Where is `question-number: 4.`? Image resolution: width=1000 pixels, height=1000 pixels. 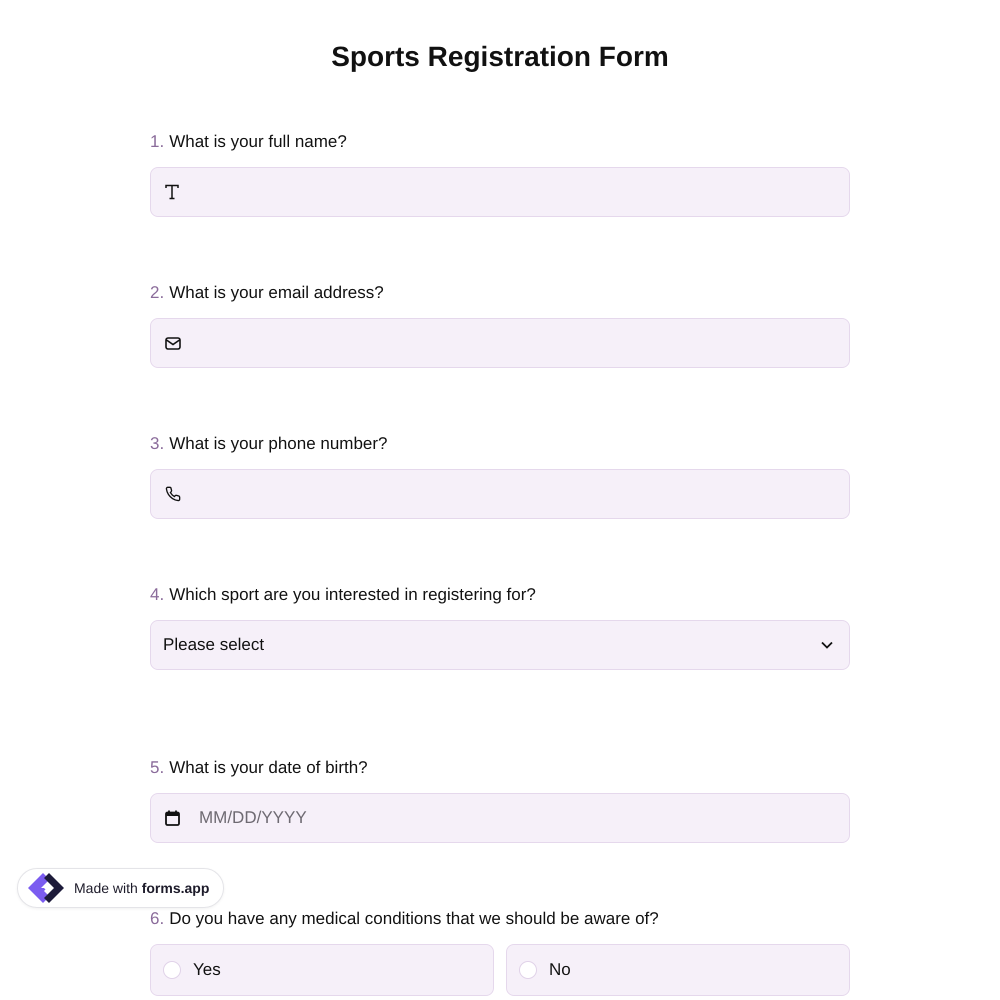
question-number: 4. is located at coordinates (157, 595).